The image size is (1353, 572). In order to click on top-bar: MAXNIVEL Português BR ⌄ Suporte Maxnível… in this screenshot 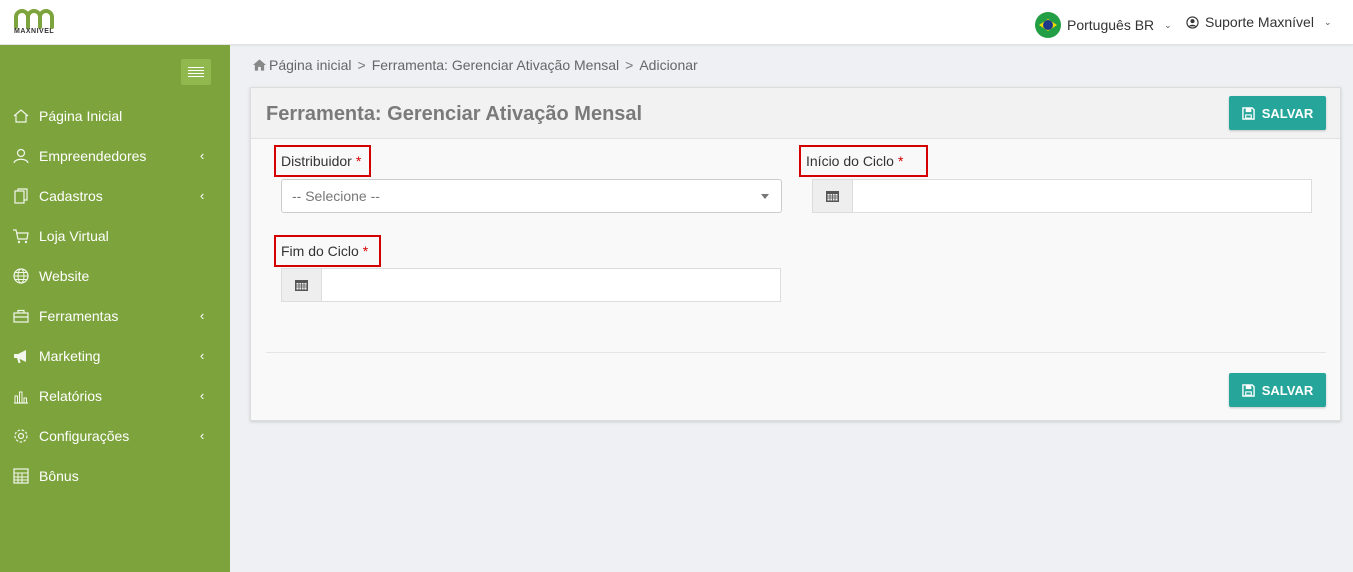, I will do `click(676, 22)`.